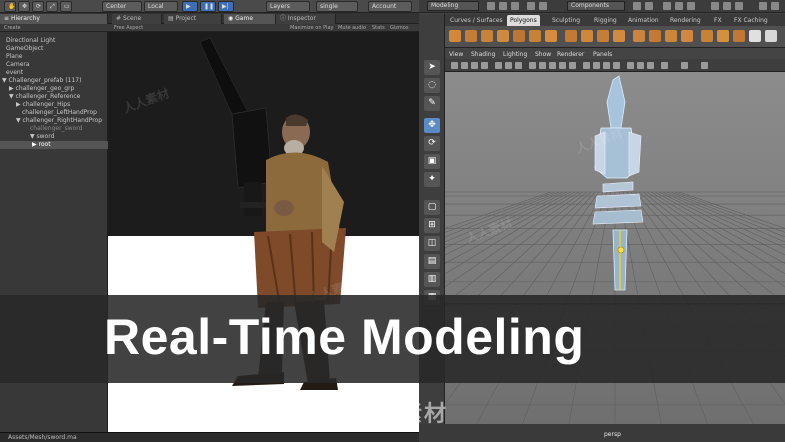 This screenshot has width=785, height=442. What do you see at coordinates (570, 54) in the screenshot?
I see `renderer-menu: Renderer` at bounding box center [570, 54].